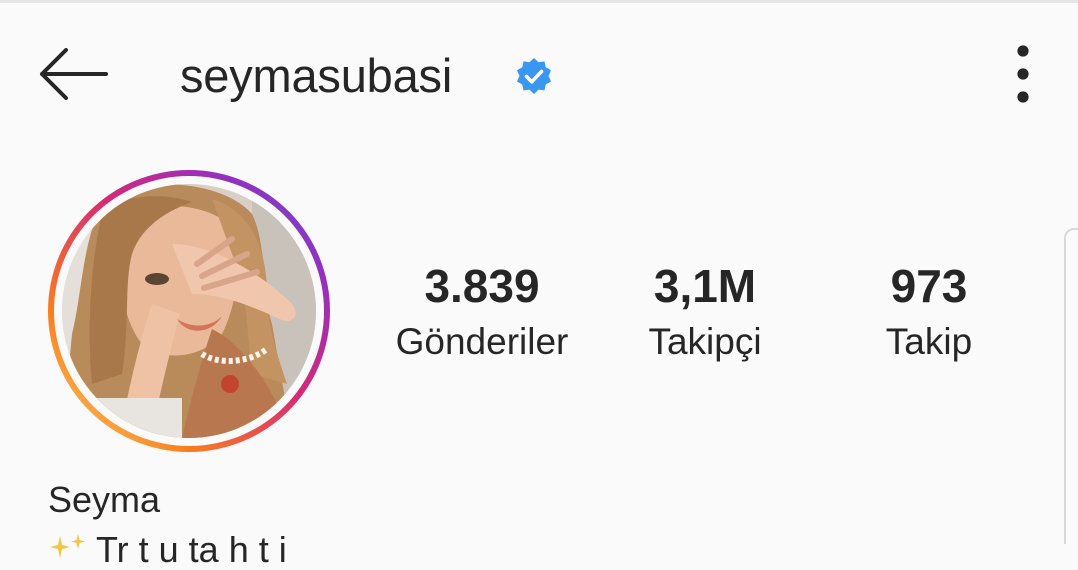 This screenshot has height=570, width=1078. What do you see at coordinates (316, 75) in the screenshot?
I see `profile-username: seymasubasi` at bounding box center [316, 75].